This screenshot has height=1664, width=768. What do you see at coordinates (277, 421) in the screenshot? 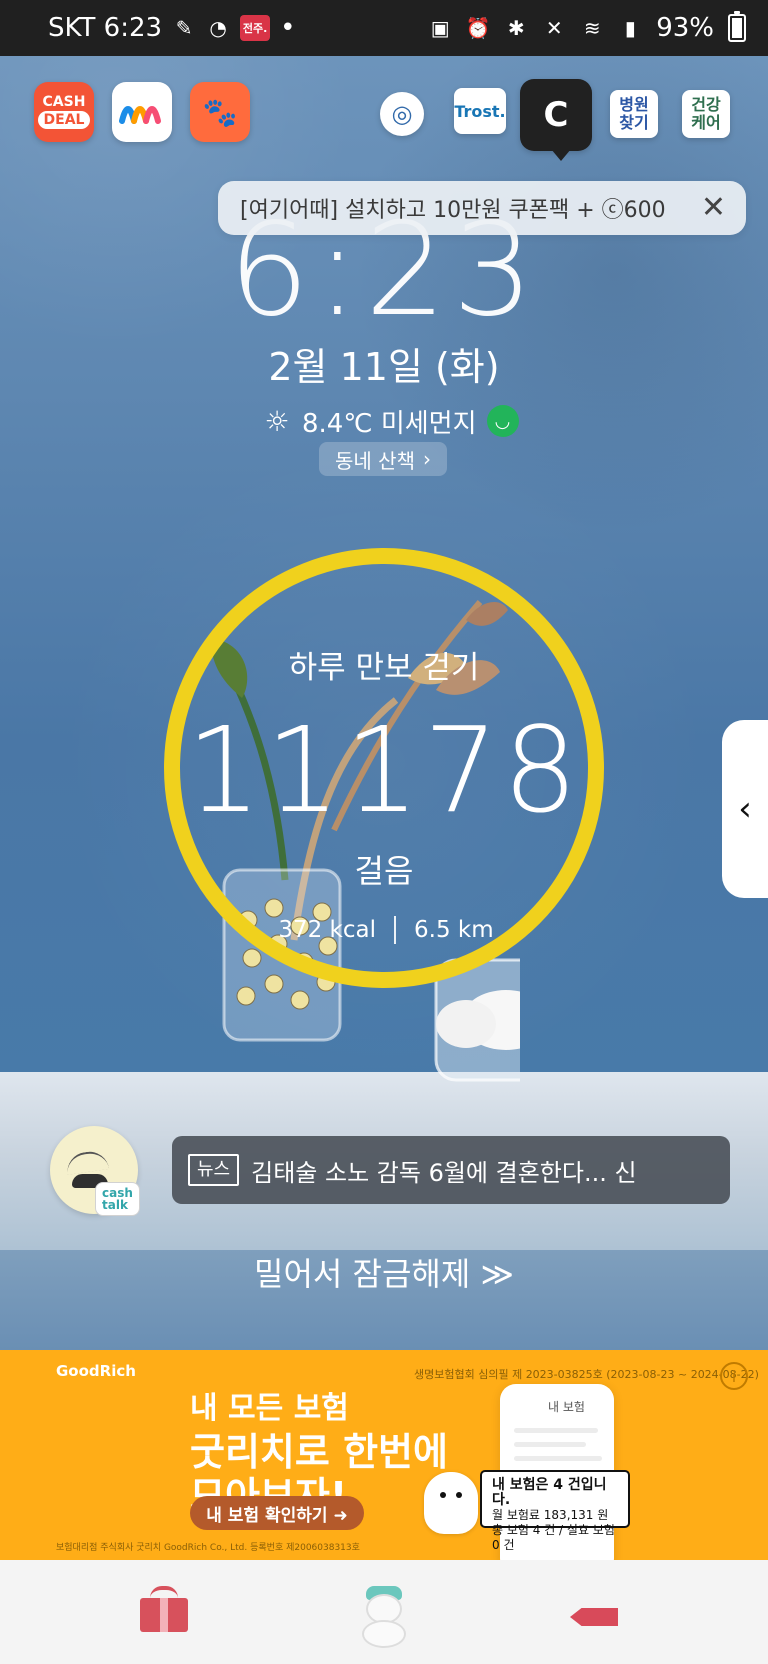
I see `sun-icon: ☼` at bounding box center [277, 421].